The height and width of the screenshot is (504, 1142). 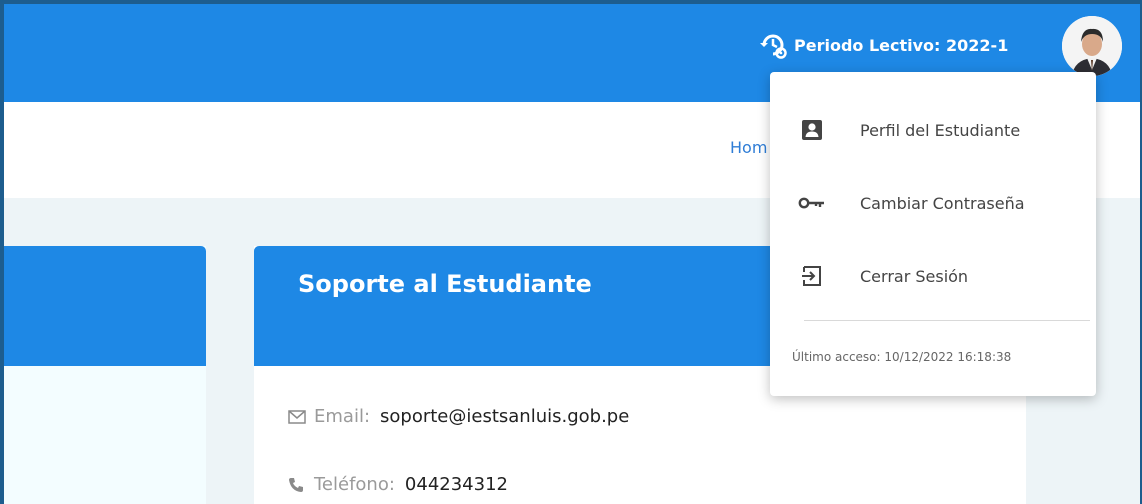 I want to click on email-row: Email: soporte@iestsanluis.gob.pe, so click(x=458, y=416).